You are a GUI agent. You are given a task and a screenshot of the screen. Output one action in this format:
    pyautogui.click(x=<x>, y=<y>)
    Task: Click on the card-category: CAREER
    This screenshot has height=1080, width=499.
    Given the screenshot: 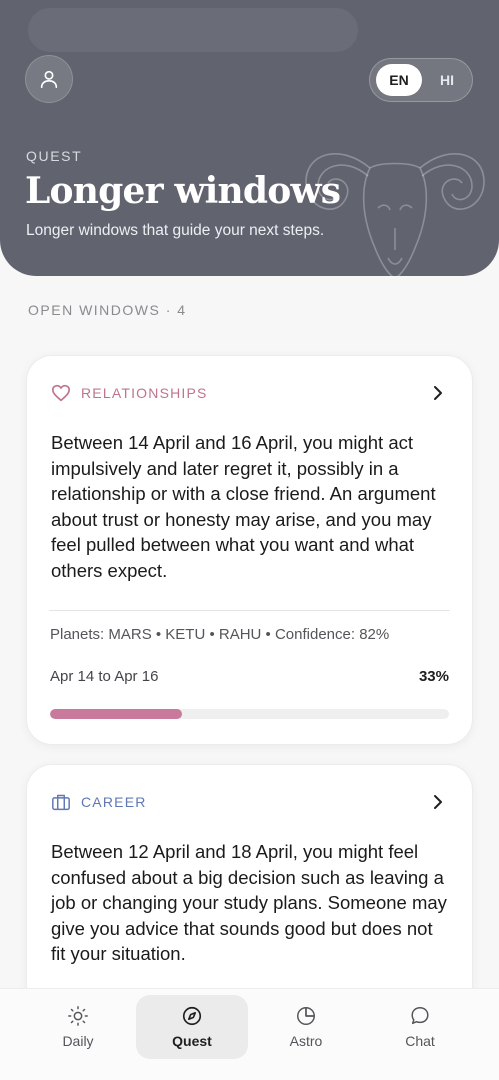 What is the action you would take?
    pyautogui.click(x=99, y=802)
    